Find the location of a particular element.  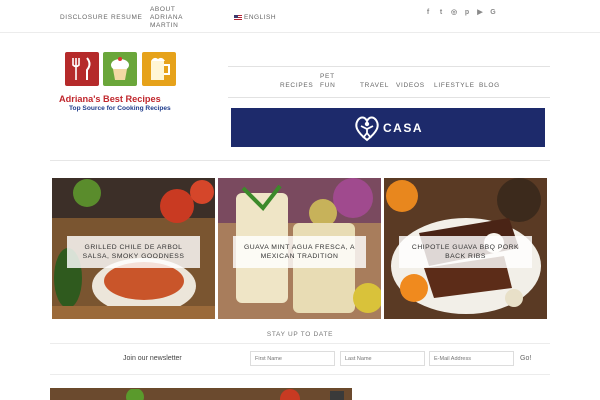

banner-text: CASA is located at coordinates (402, 127).